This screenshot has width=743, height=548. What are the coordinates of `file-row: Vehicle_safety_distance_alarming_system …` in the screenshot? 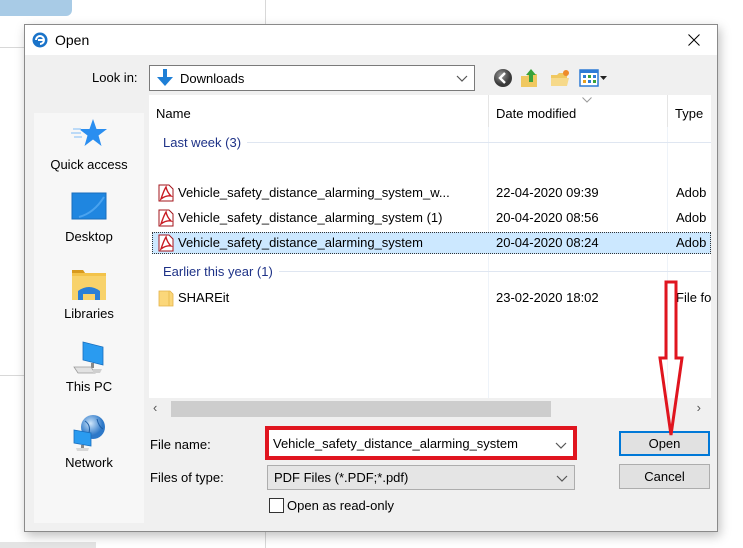 It's located at (431, 218).